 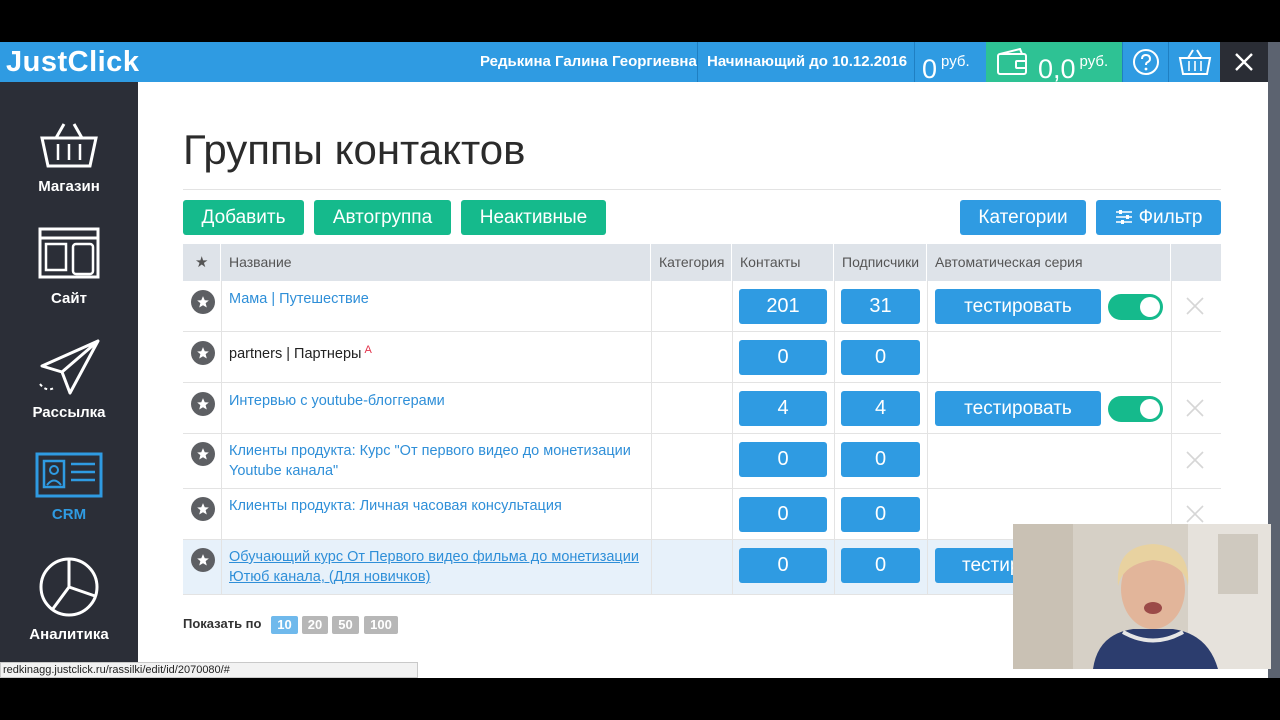 I want to click on contacts-count-button: 201, so click(x=783, y=306).